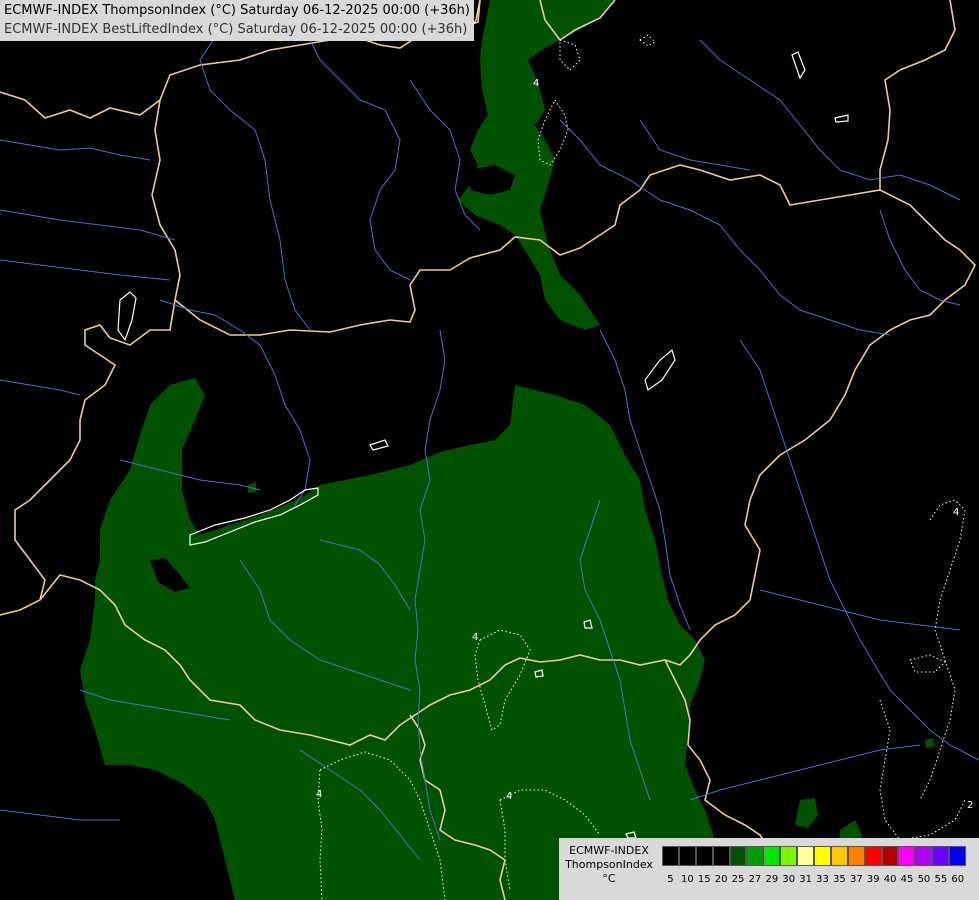  Describe the element at coordinates (789, 879) in the screenshot. I see `legend-tick-label: 30` at that location.